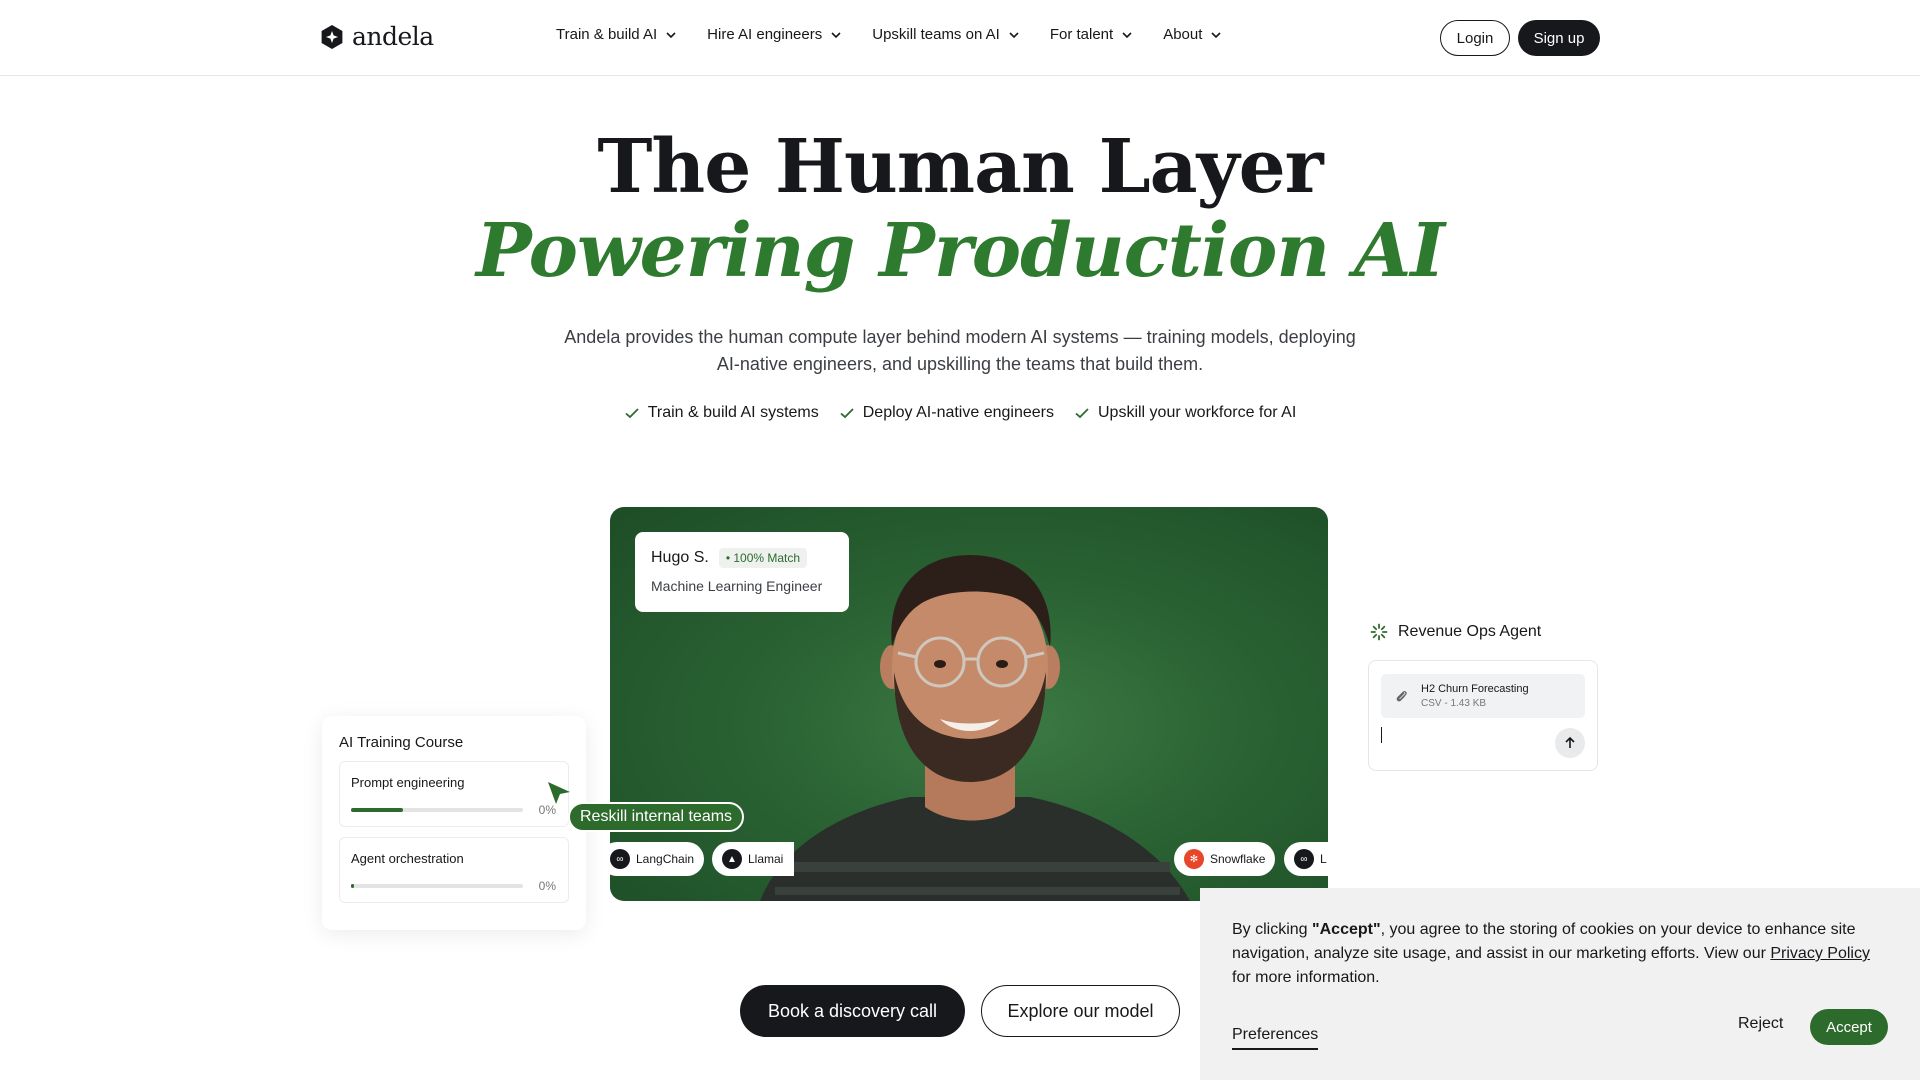 Image resolution: width=1920 pixels, height=1080 pixels. I want to click on file-meta: CSV - 1.43 KB, so click(1454, 703).